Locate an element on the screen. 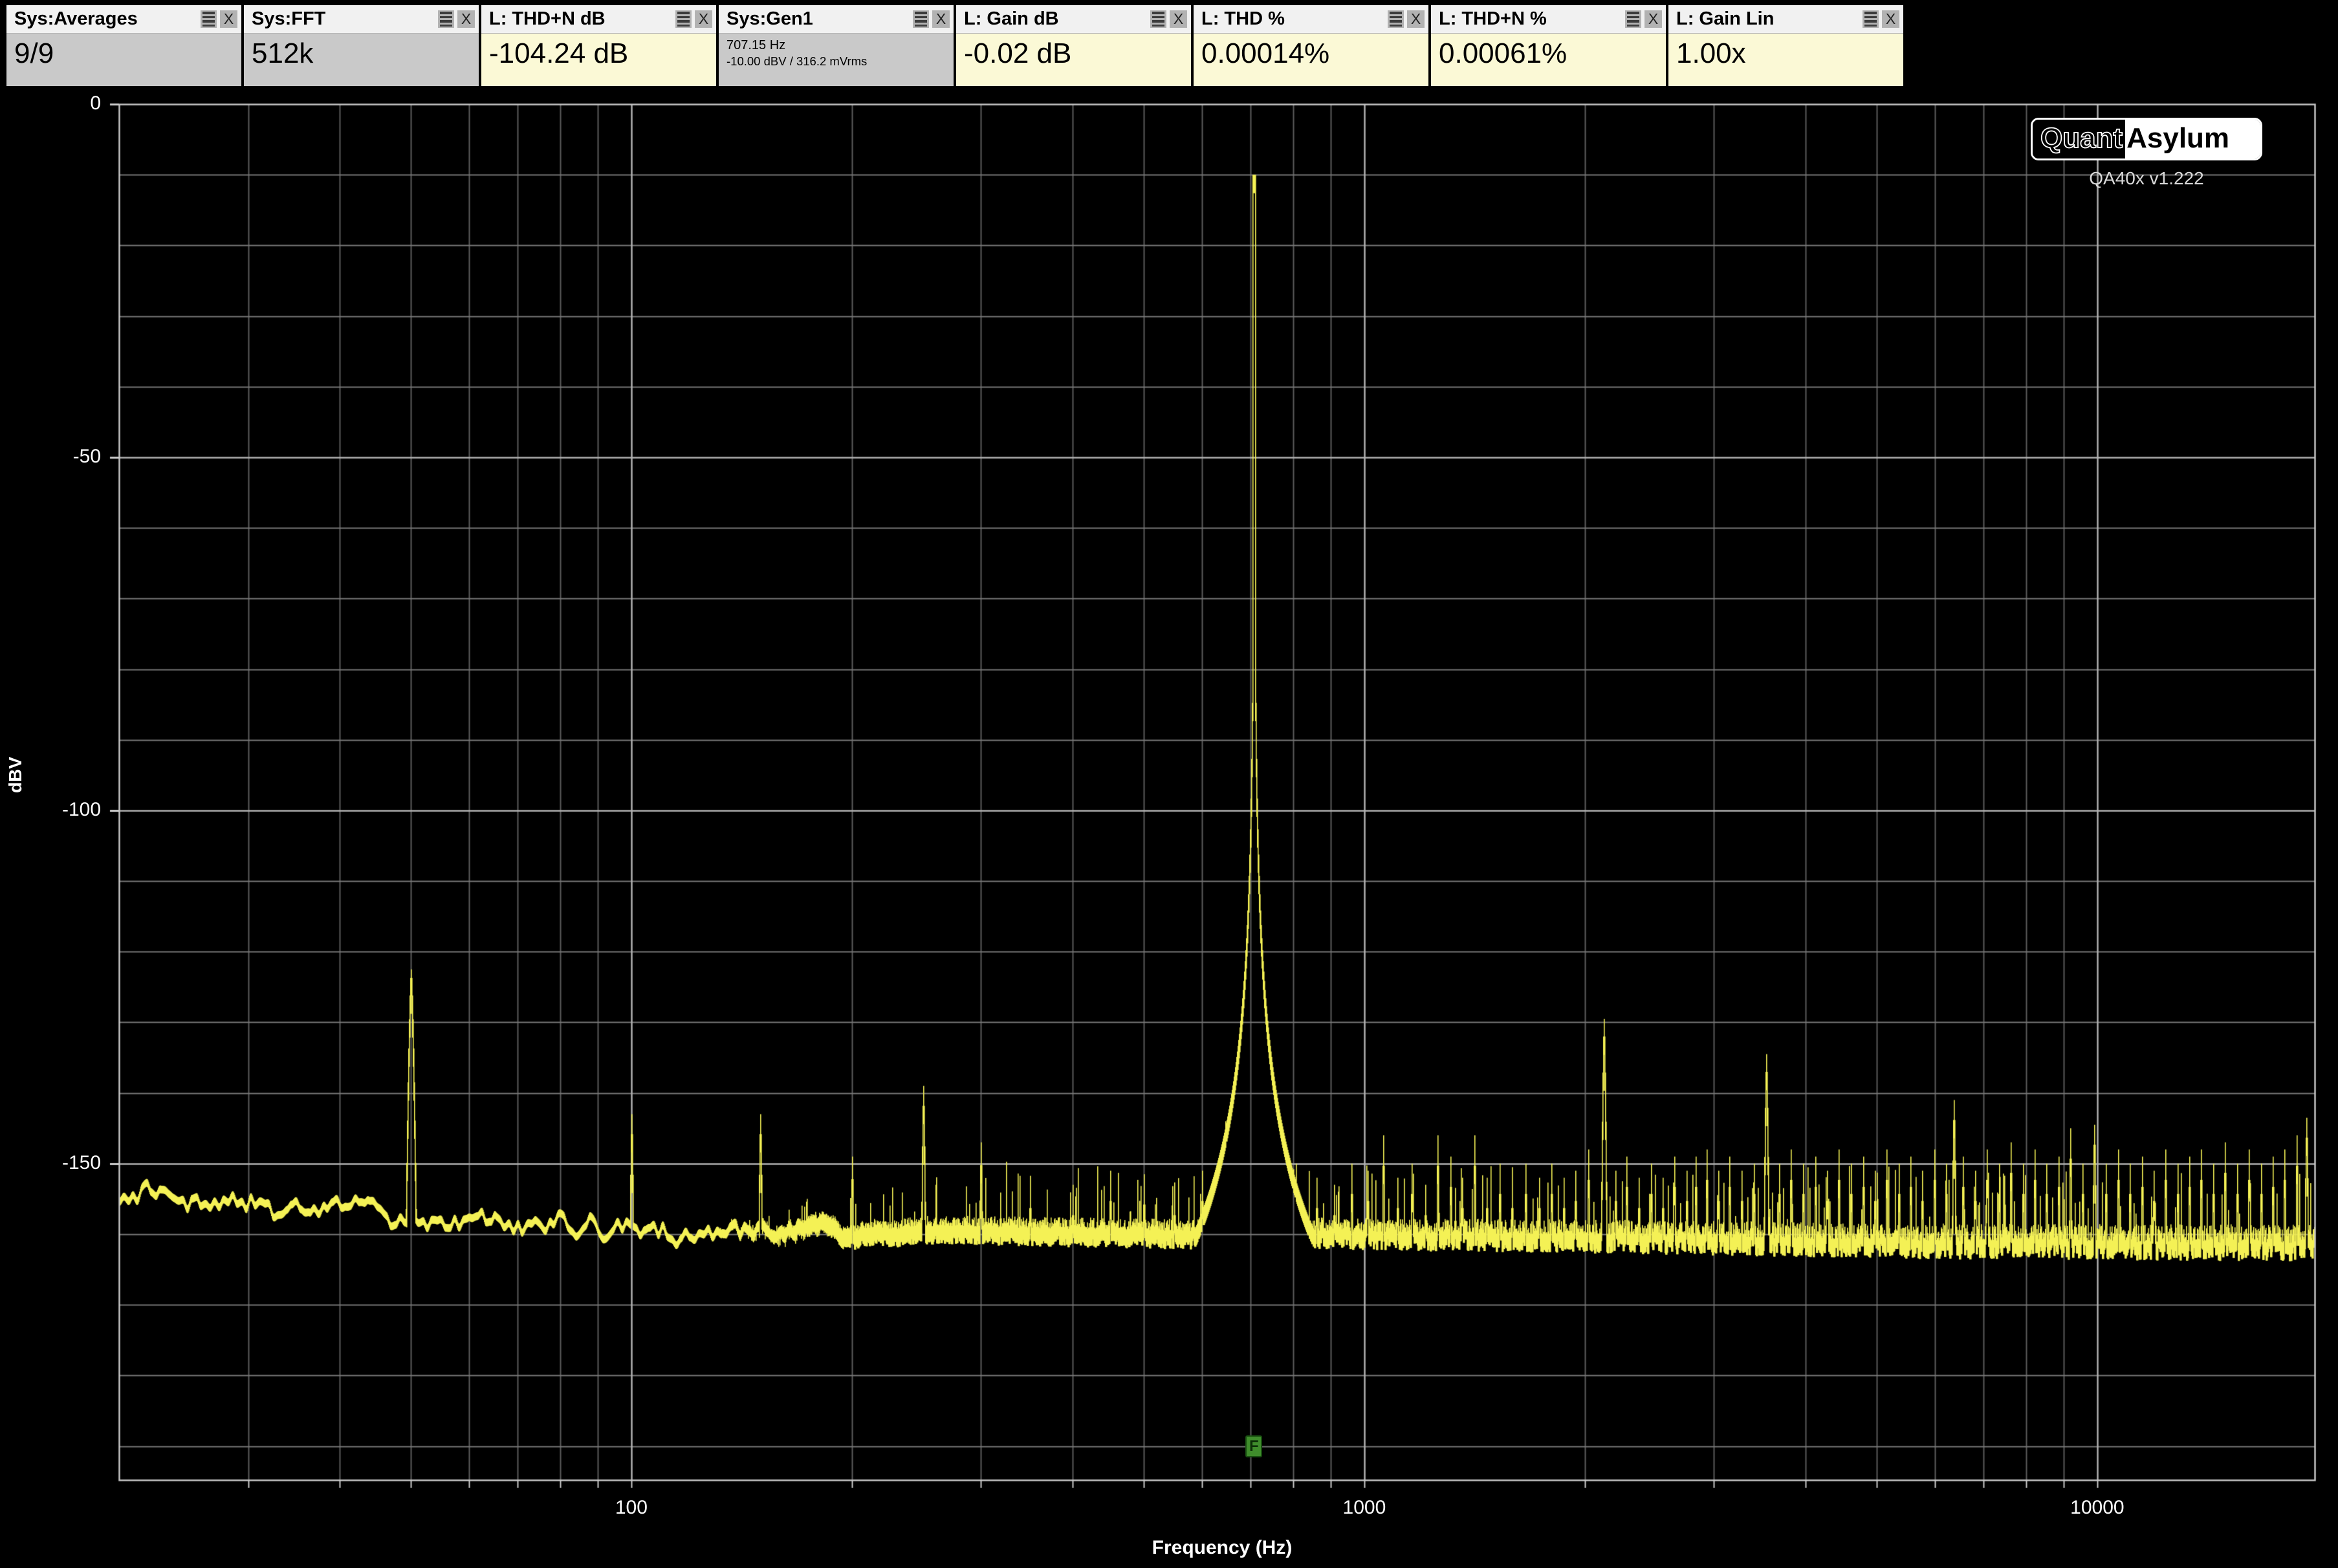  panel-value: -0.02 dB is located at coordinates (1073, 60).